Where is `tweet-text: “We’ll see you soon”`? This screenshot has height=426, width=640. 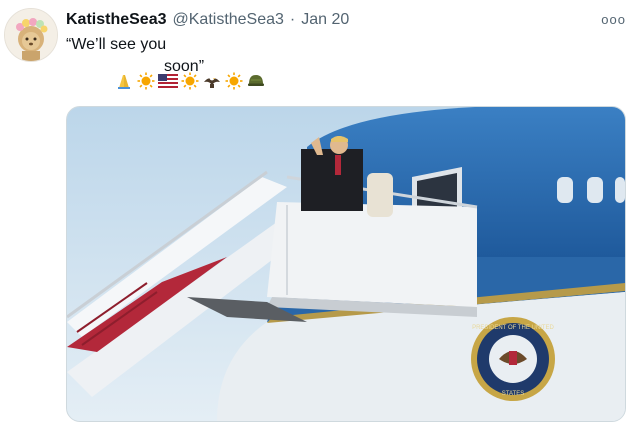 tweet-text: “We’ll see you soon” is located at coordinates (135, 54).